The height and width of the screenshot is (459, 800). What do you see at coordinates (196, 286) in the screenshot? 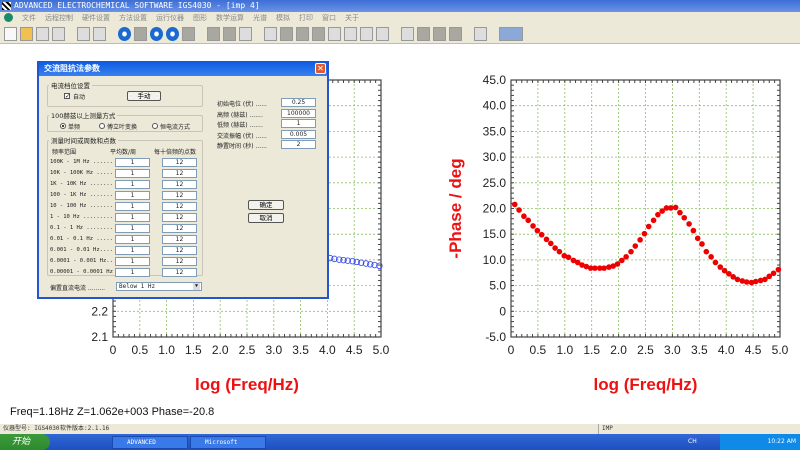
I see `chevron-down-icon: ▼` at bounding box center [196, 286].